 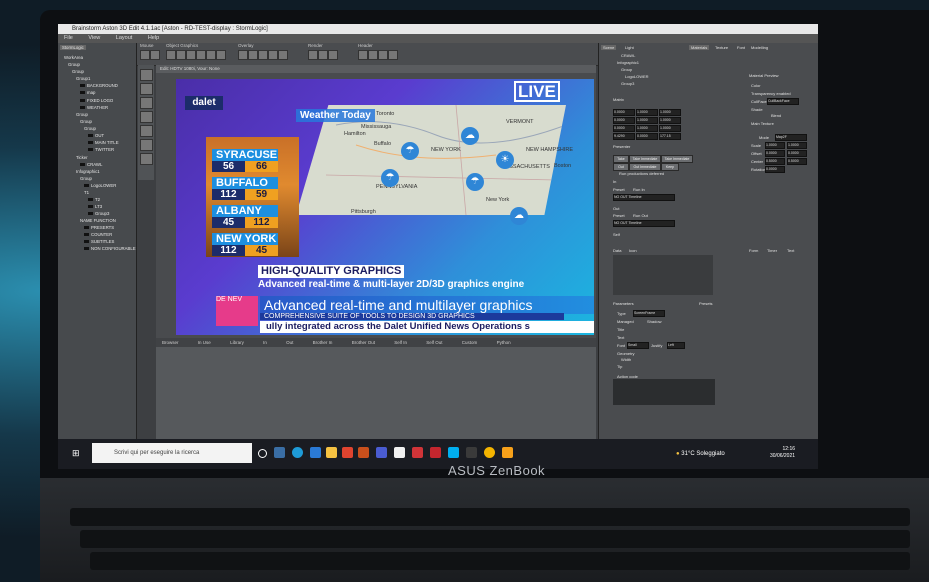 What do you see at coordinates (91, 164) in the screenshot?
I see `tree-item: CRAWL` at bounding box center [91, 164].